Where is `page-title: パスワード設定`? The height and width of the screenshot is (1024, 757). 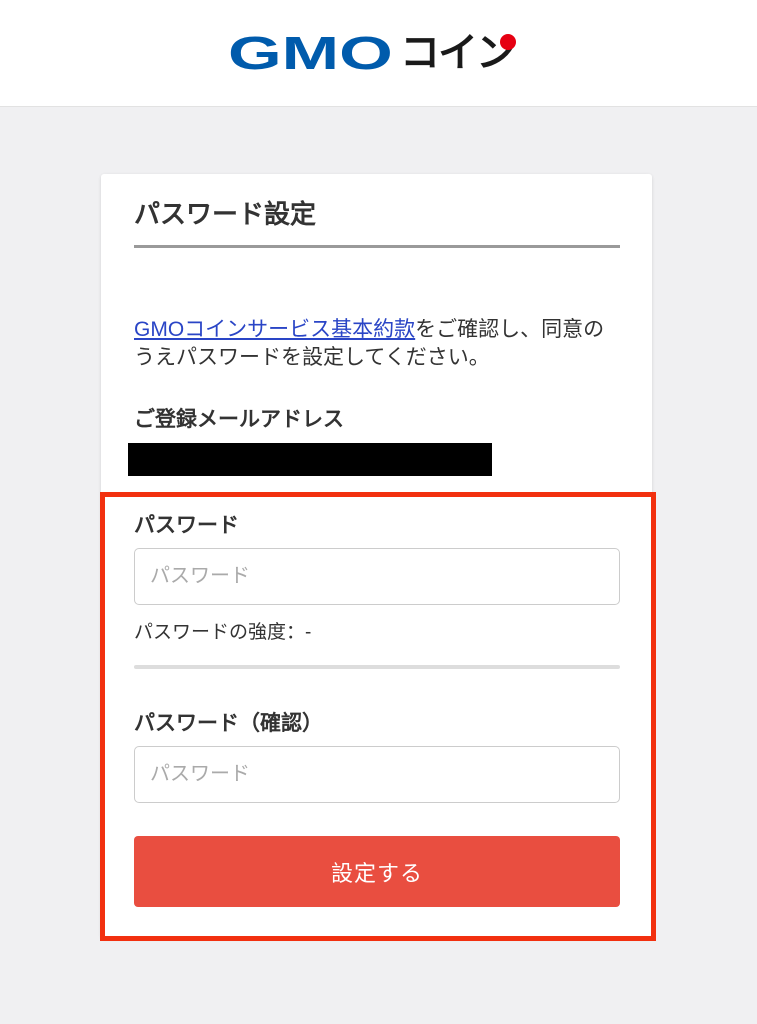
page-title: パスワード設定 is located at coordinates (225, 214).